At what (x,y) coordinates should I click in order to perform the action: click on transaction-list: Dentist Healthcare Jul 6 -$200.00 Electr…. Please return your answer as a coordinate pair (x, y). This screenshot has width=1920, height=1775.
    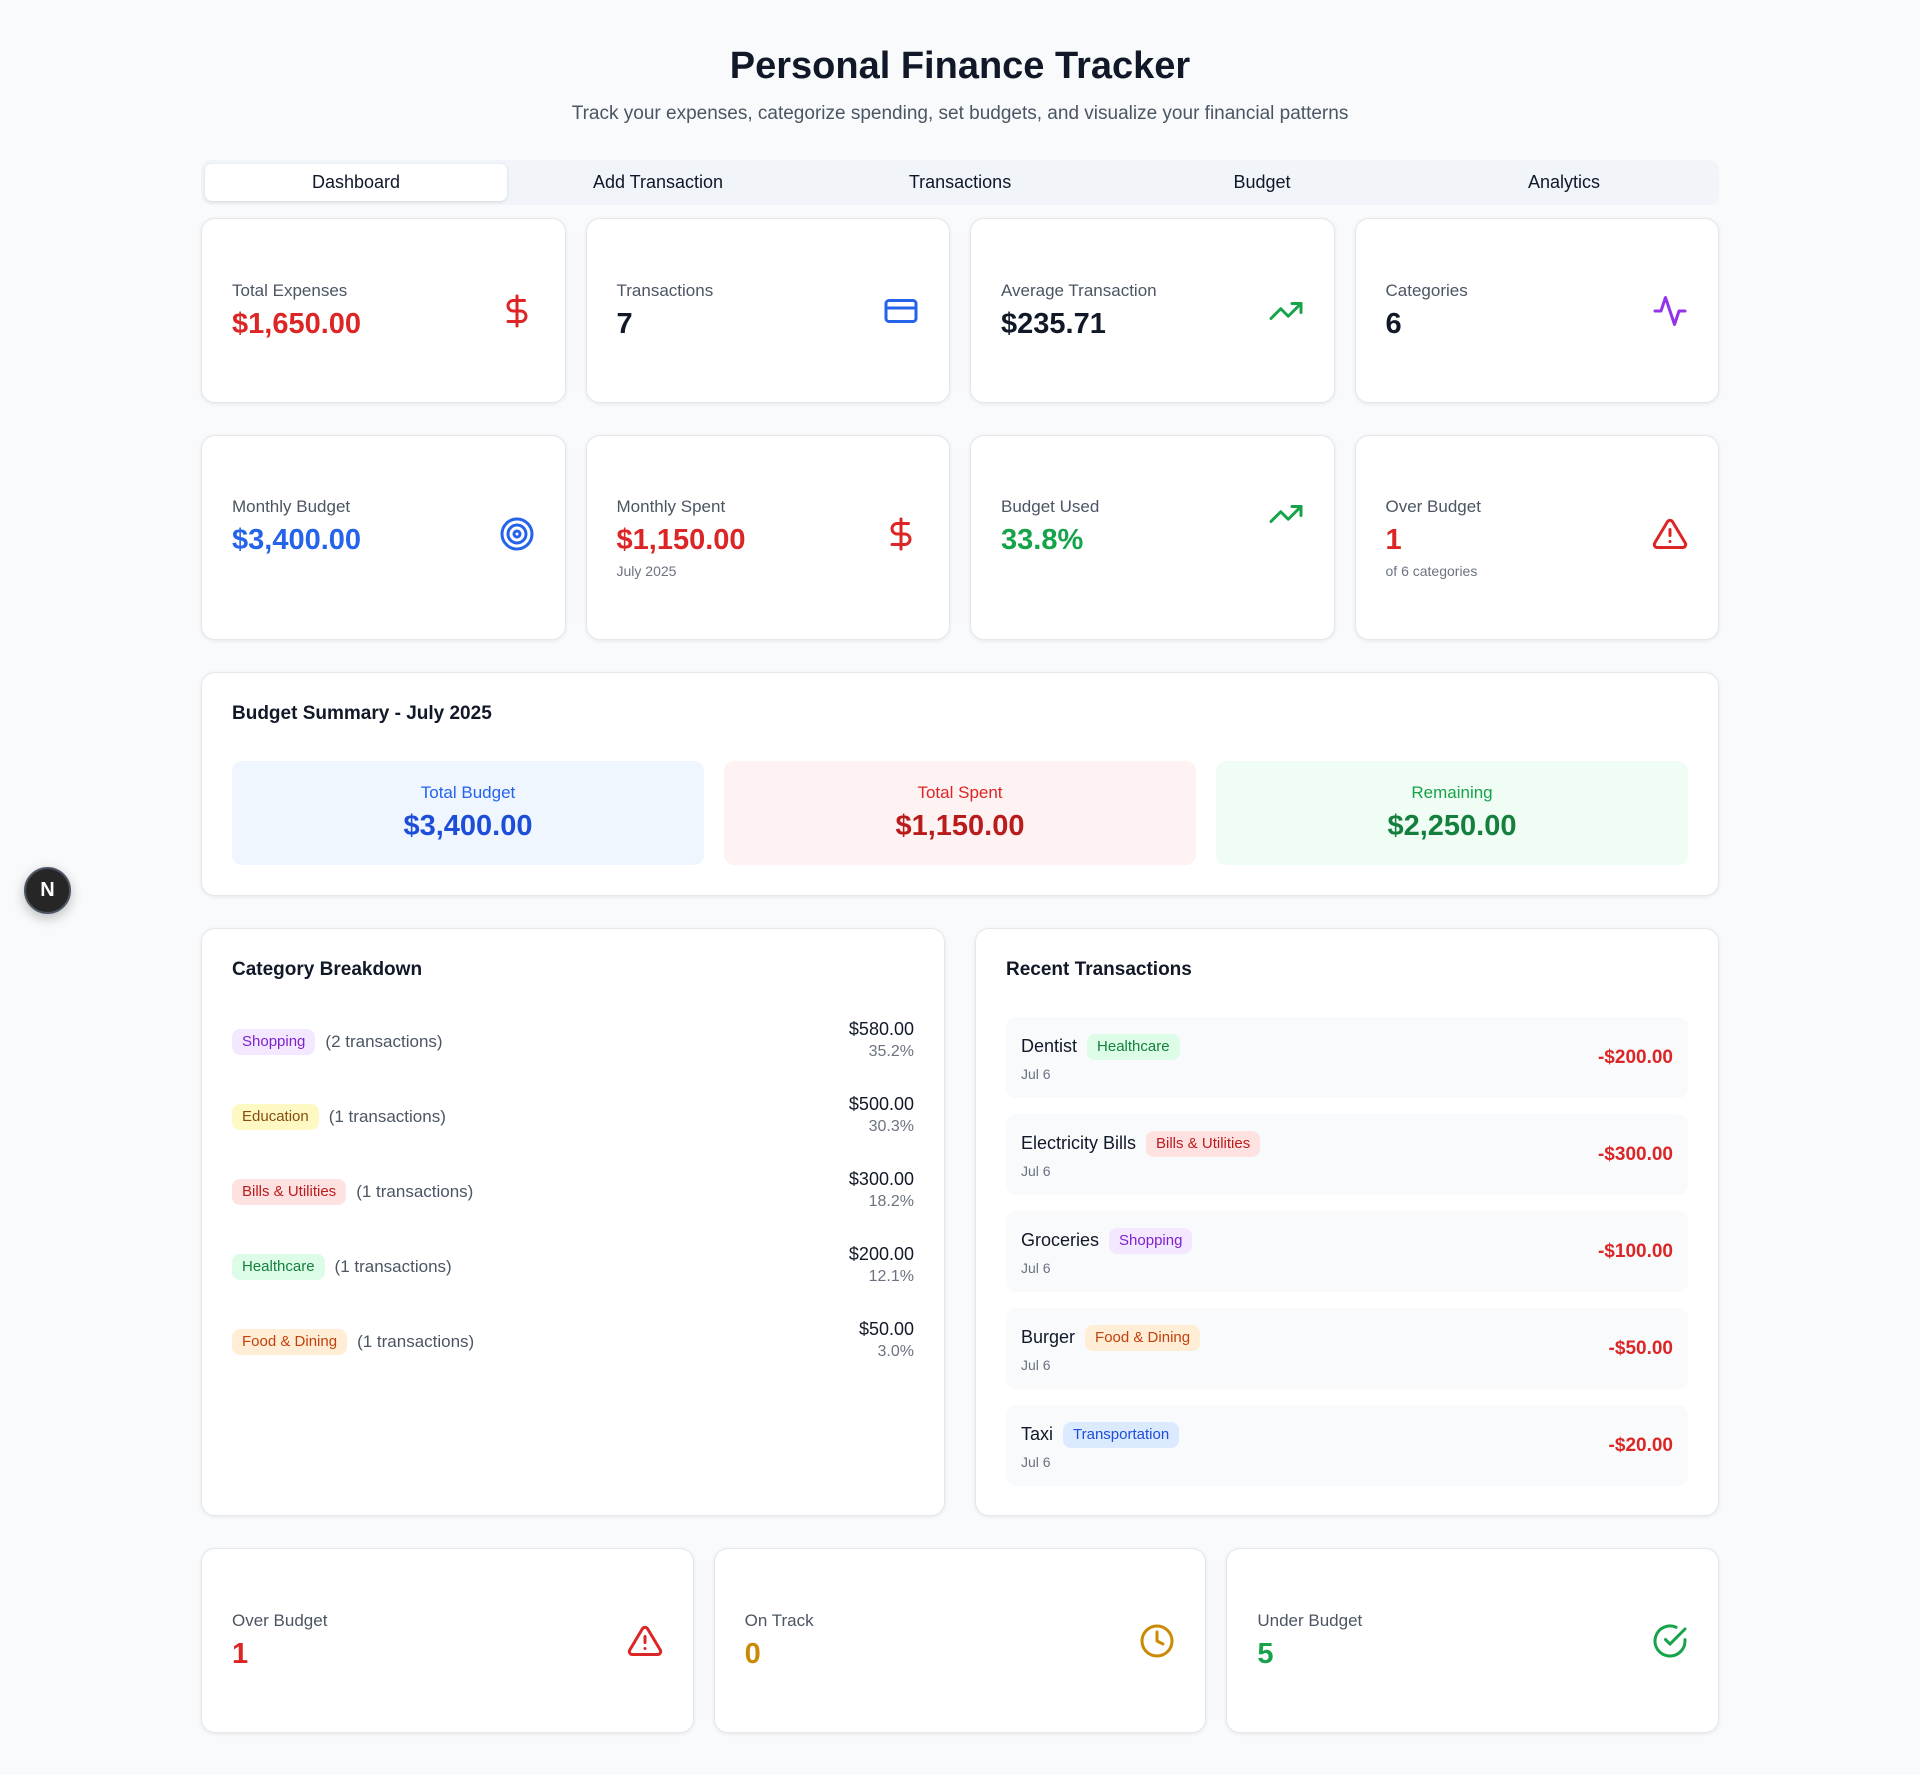
    Looking at the image, I should click on (1347, 1251).